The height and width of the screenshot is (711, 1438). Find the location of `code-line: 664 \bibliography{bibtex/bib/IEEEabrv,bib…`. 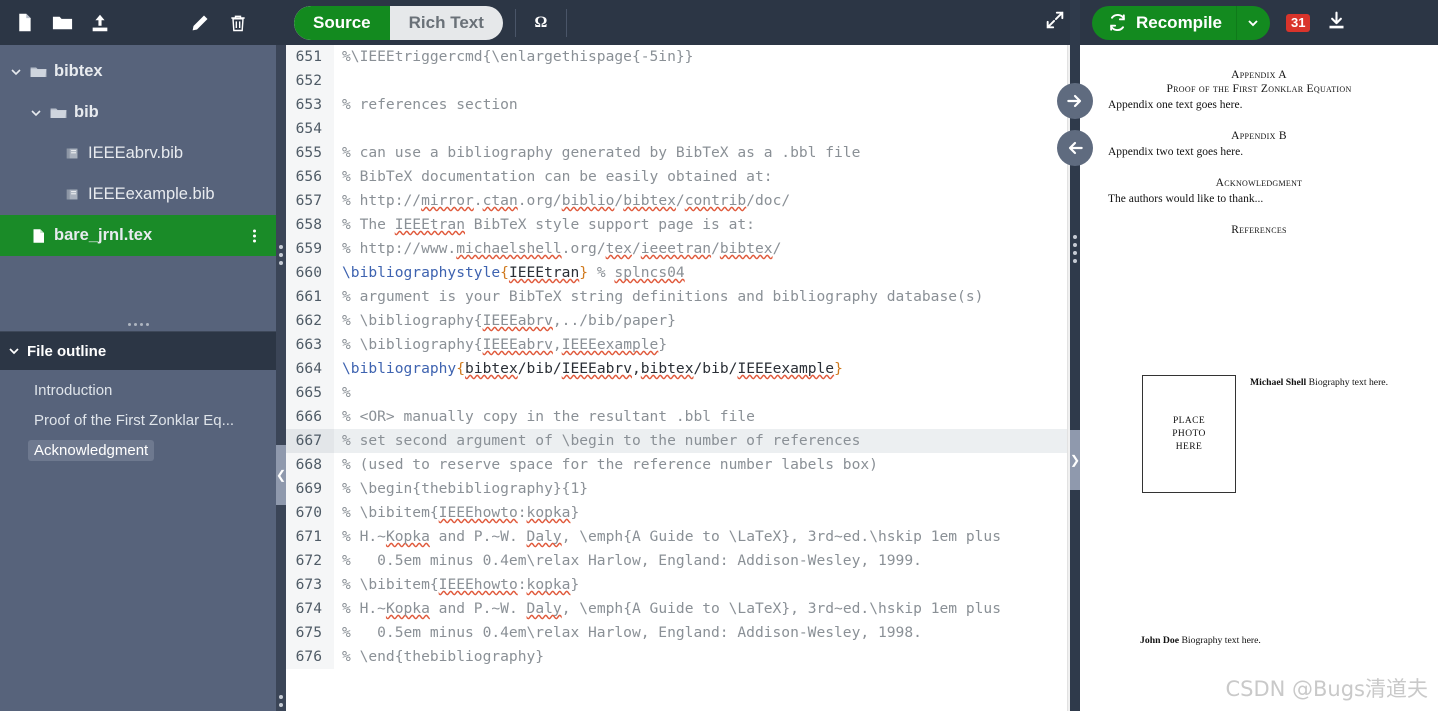

code-line: 664 \bibliography{bibtex/bib/IEEEabrv,bib… is located at coordinates (678, 369).